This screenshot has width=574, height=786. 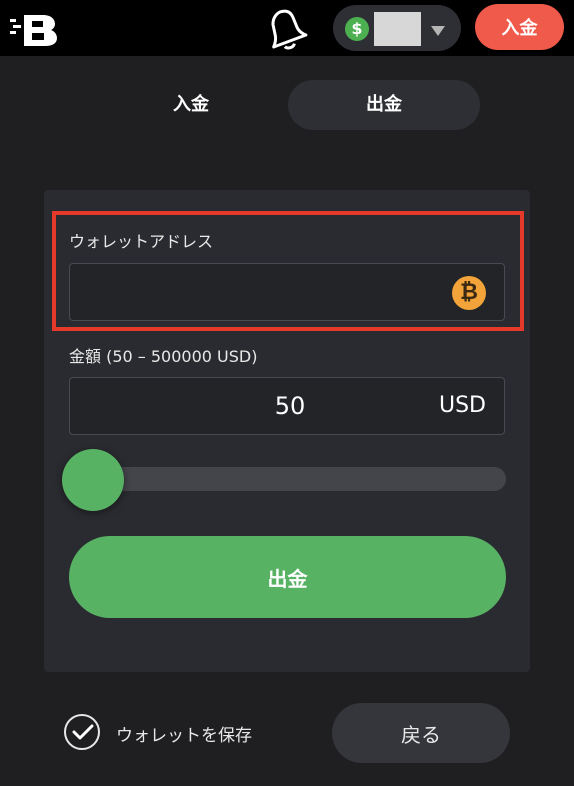 What do you see at coordinates (462, 405) in the screenshot?
I see `amount-currency: USD` at bounding box center [462, 405].